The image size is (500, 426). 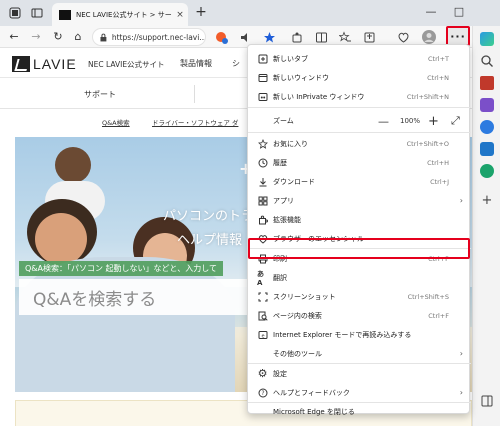 I want to click on lavie-logo: LAVIE, so click(x=44, y=64).